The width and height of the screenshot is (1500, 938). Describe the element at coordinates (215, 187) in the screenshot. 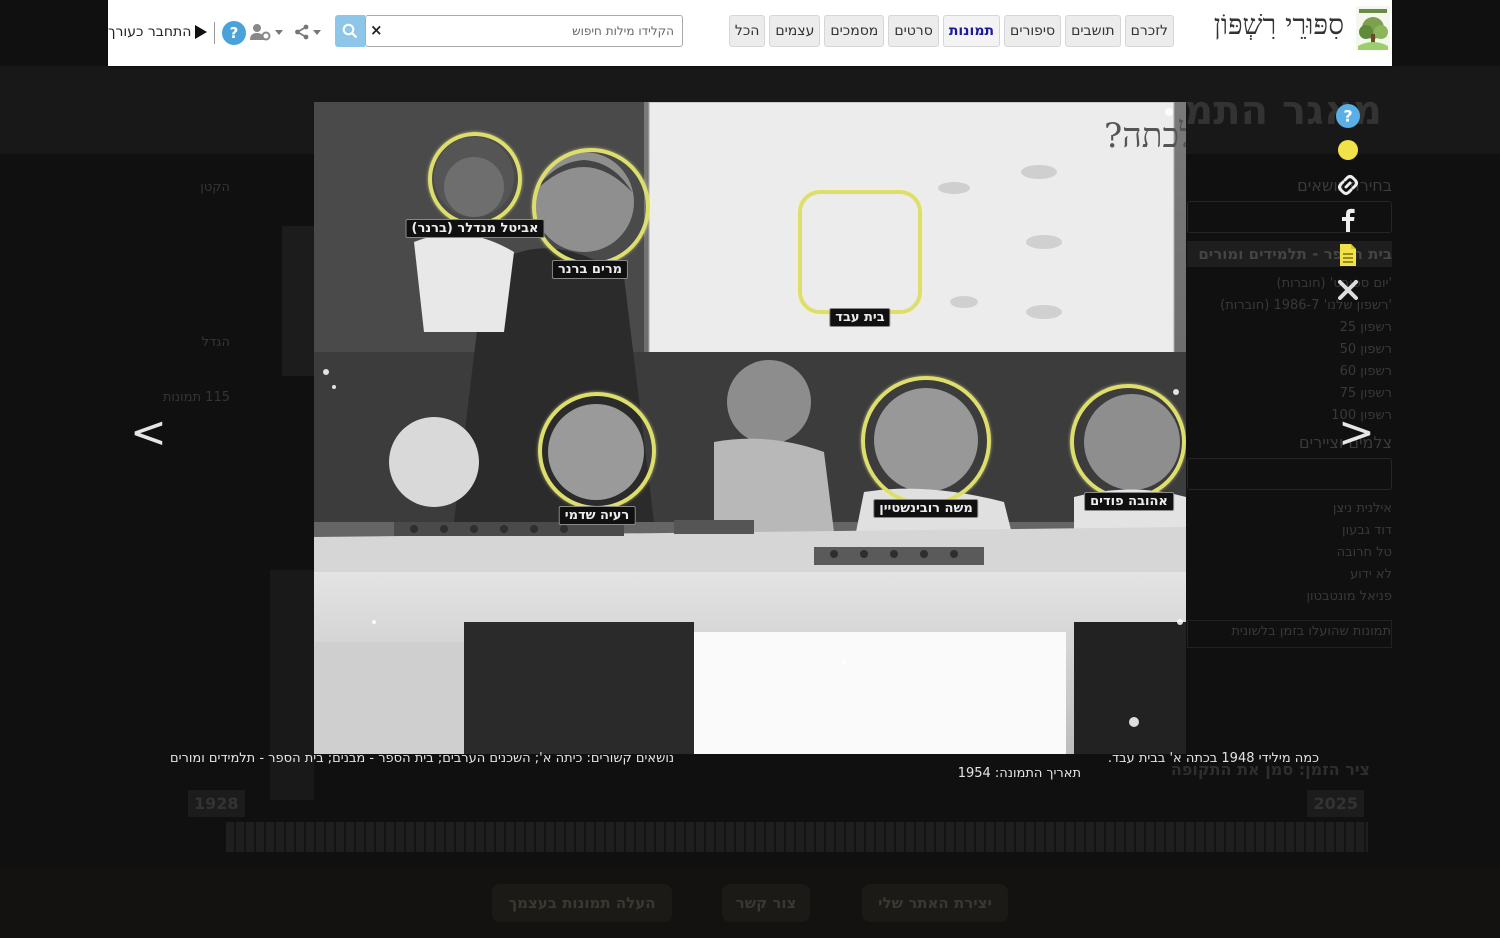

I see `background-zoom-out: הקטן` at that location.